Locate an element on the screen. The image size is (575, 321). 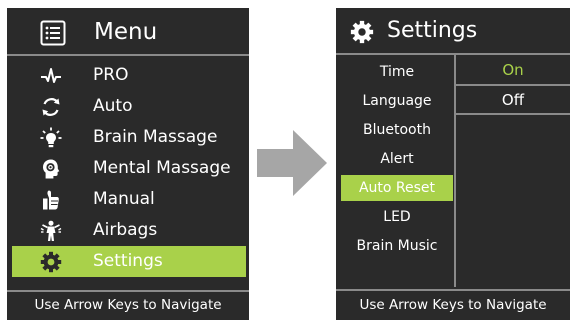
settings-item-auto-reset: Auto Reset is located at coordinates (397, 188).